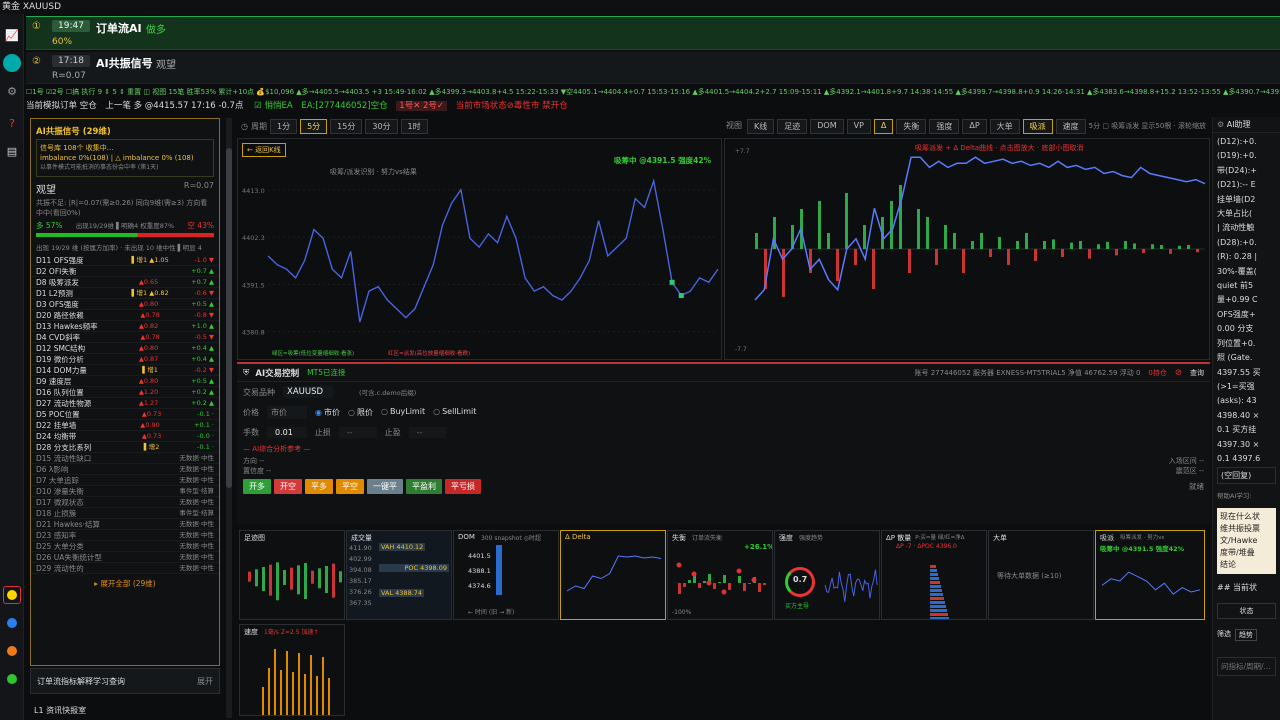 The image size is (1280, 720). What do you see at coordinates (1246, 475) in the screenshot?
I see `reply-mode-select: (空回复)` at bounding box center [1246, 475].